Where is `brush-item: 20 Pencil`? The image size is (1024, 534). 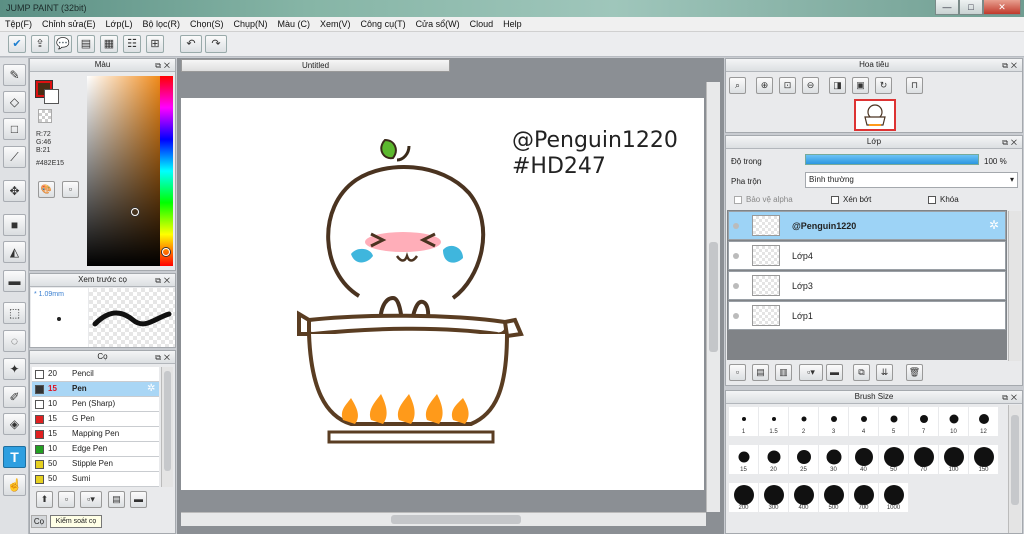 brush-item: 20 Pencil is located at coordinates (95, 374).